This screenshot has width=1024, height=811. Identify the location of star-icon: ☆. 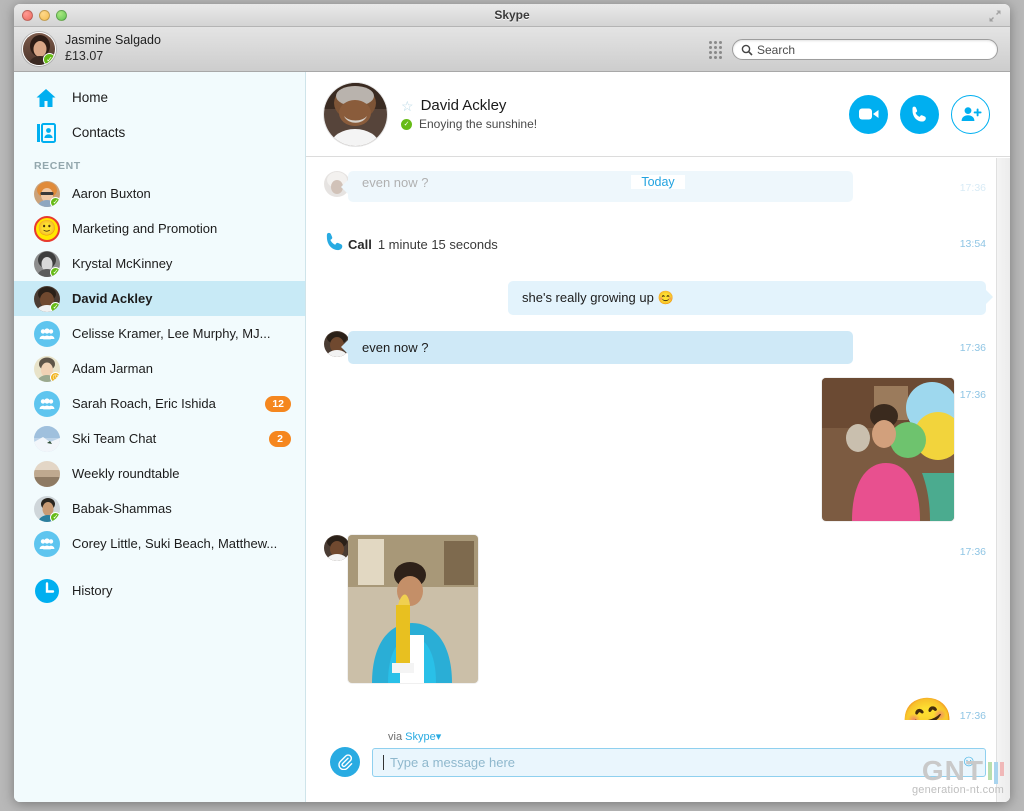
(407, 106).